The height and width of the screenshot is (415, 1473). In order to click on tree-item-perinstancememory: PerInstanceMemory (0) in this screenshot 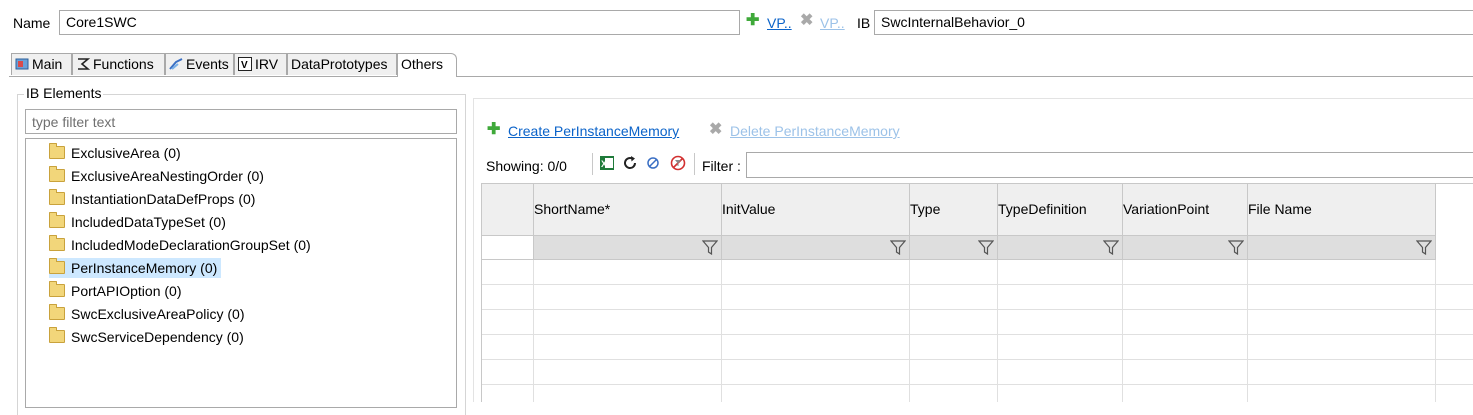, I will do `click(135, 268)`.